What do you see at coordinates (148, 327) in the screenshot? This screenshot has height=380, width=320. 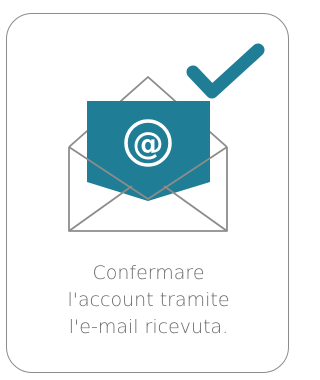 I see `caption-line-3: l'e-mail ricevuta.` at bounding box center [148, 327].